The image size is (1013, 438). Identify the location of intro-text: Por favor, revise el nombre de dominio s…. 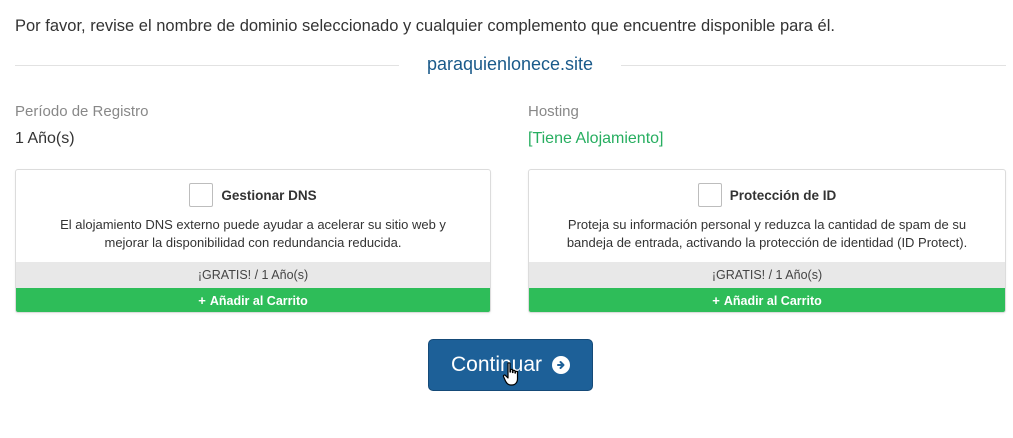
(425, 26).